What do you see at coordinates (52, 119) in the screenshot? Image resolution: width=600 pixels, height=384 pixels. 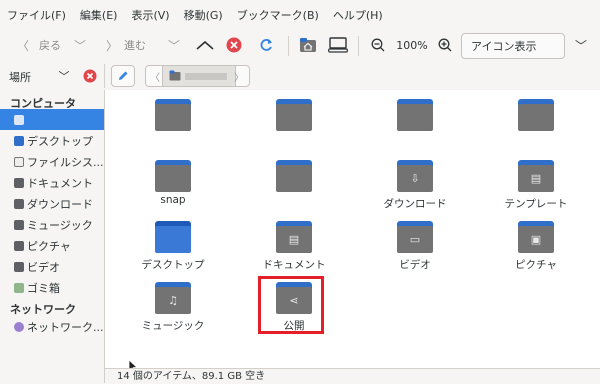 I see `sidebar-item-home` at bounding box center [52, 119].